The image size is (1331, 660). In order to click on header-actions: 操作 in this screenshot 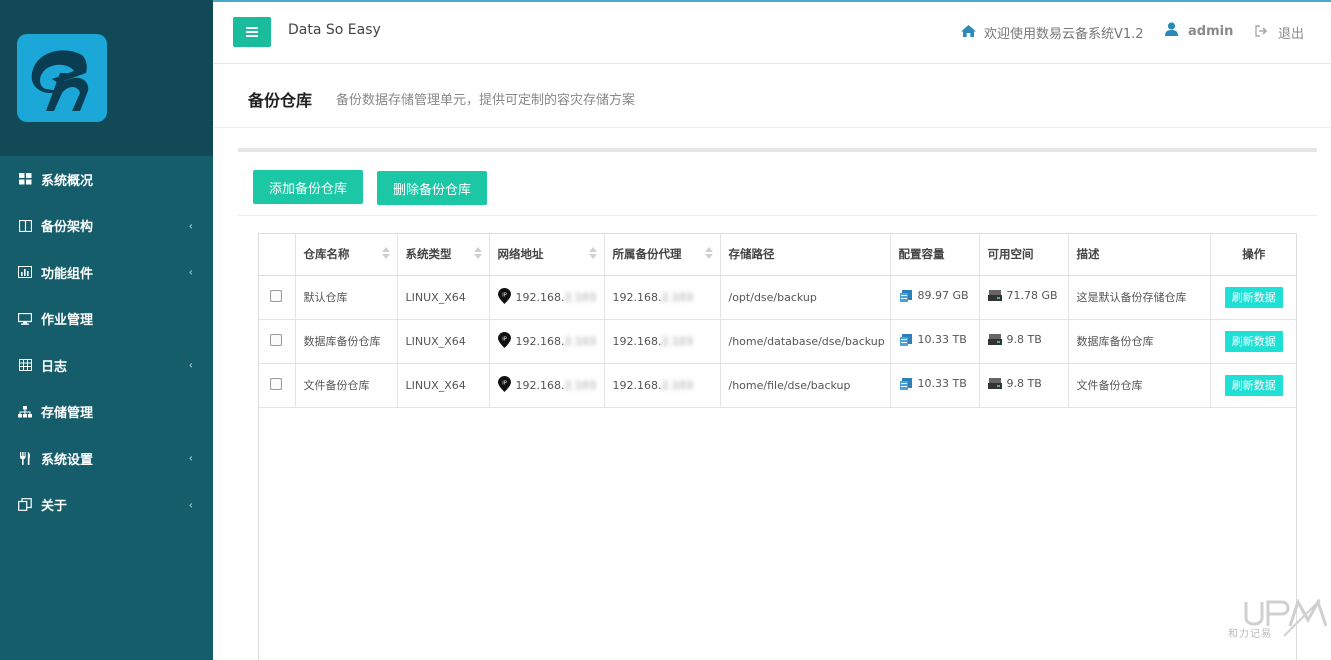, I will do `click(1253, 255)`.